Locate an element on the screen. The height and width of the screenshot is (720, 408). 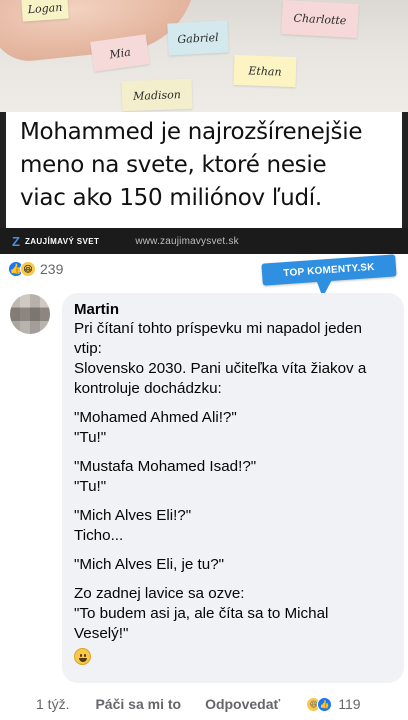
headline-line: viac ako 150 miliónov ľudí. is located at coordinates (171, 198).